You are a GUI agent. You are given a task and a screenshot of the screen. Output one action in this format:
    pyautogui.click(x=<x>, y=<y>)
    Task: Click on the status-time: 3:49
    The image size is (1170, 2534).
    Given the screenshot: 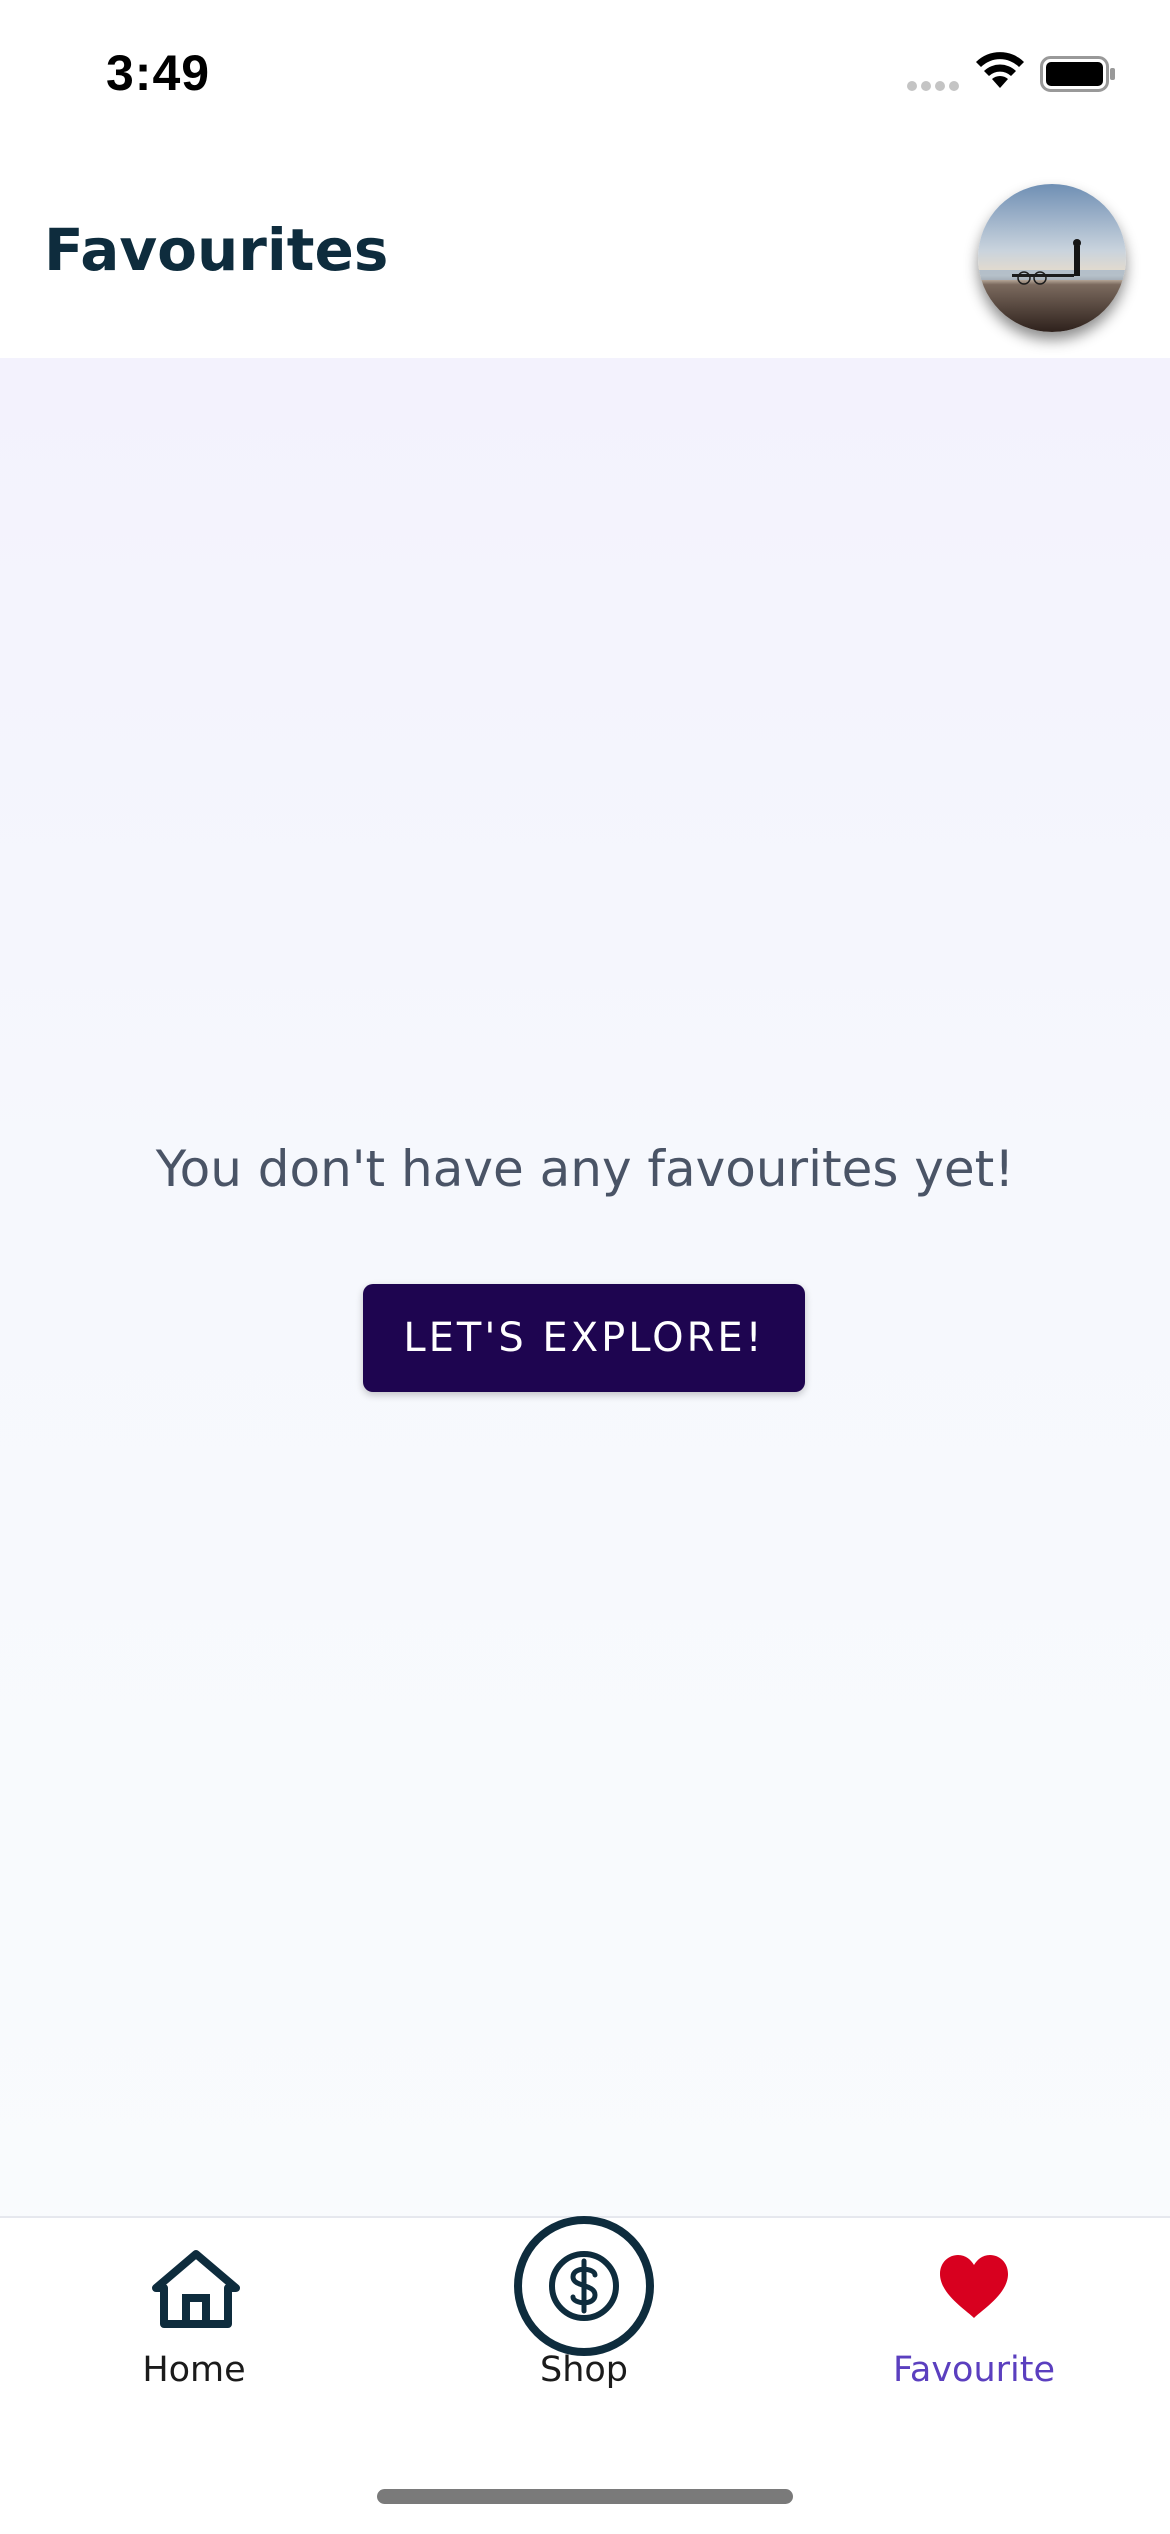 What is the action you would take?
    pyautogui.click(x=158, y=73)
    